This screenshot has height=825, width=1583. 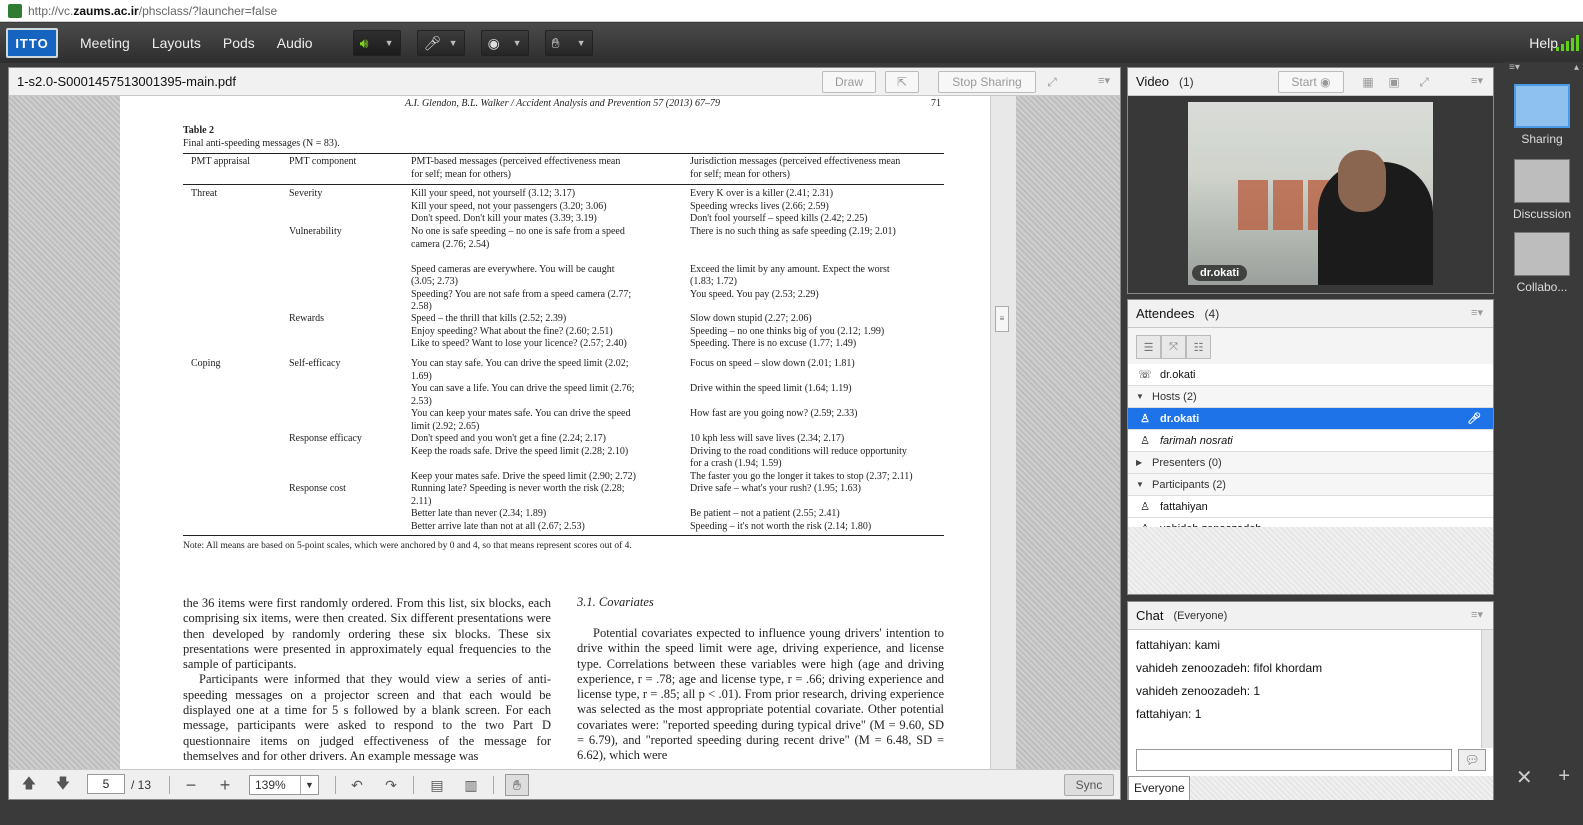 I want to click on chat-scrollbar, so click(x=1487, y=689).